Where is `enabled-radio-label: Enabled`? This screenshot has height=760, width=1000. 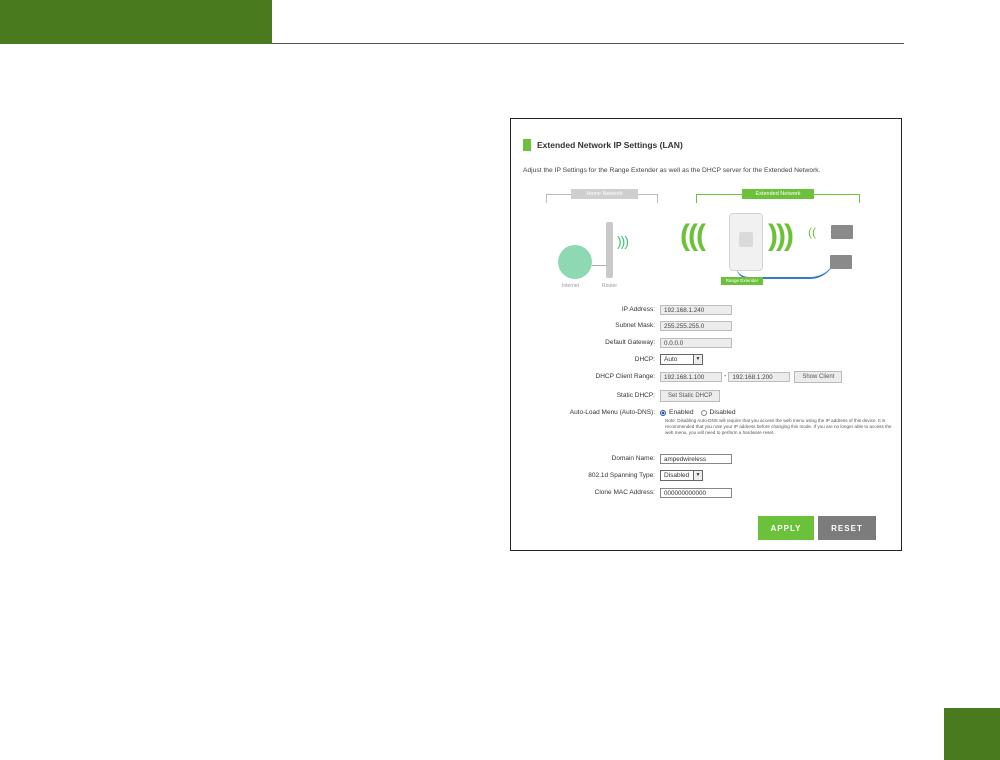
enabled-radio-label: Enabled is located at coordinates (681, 412).